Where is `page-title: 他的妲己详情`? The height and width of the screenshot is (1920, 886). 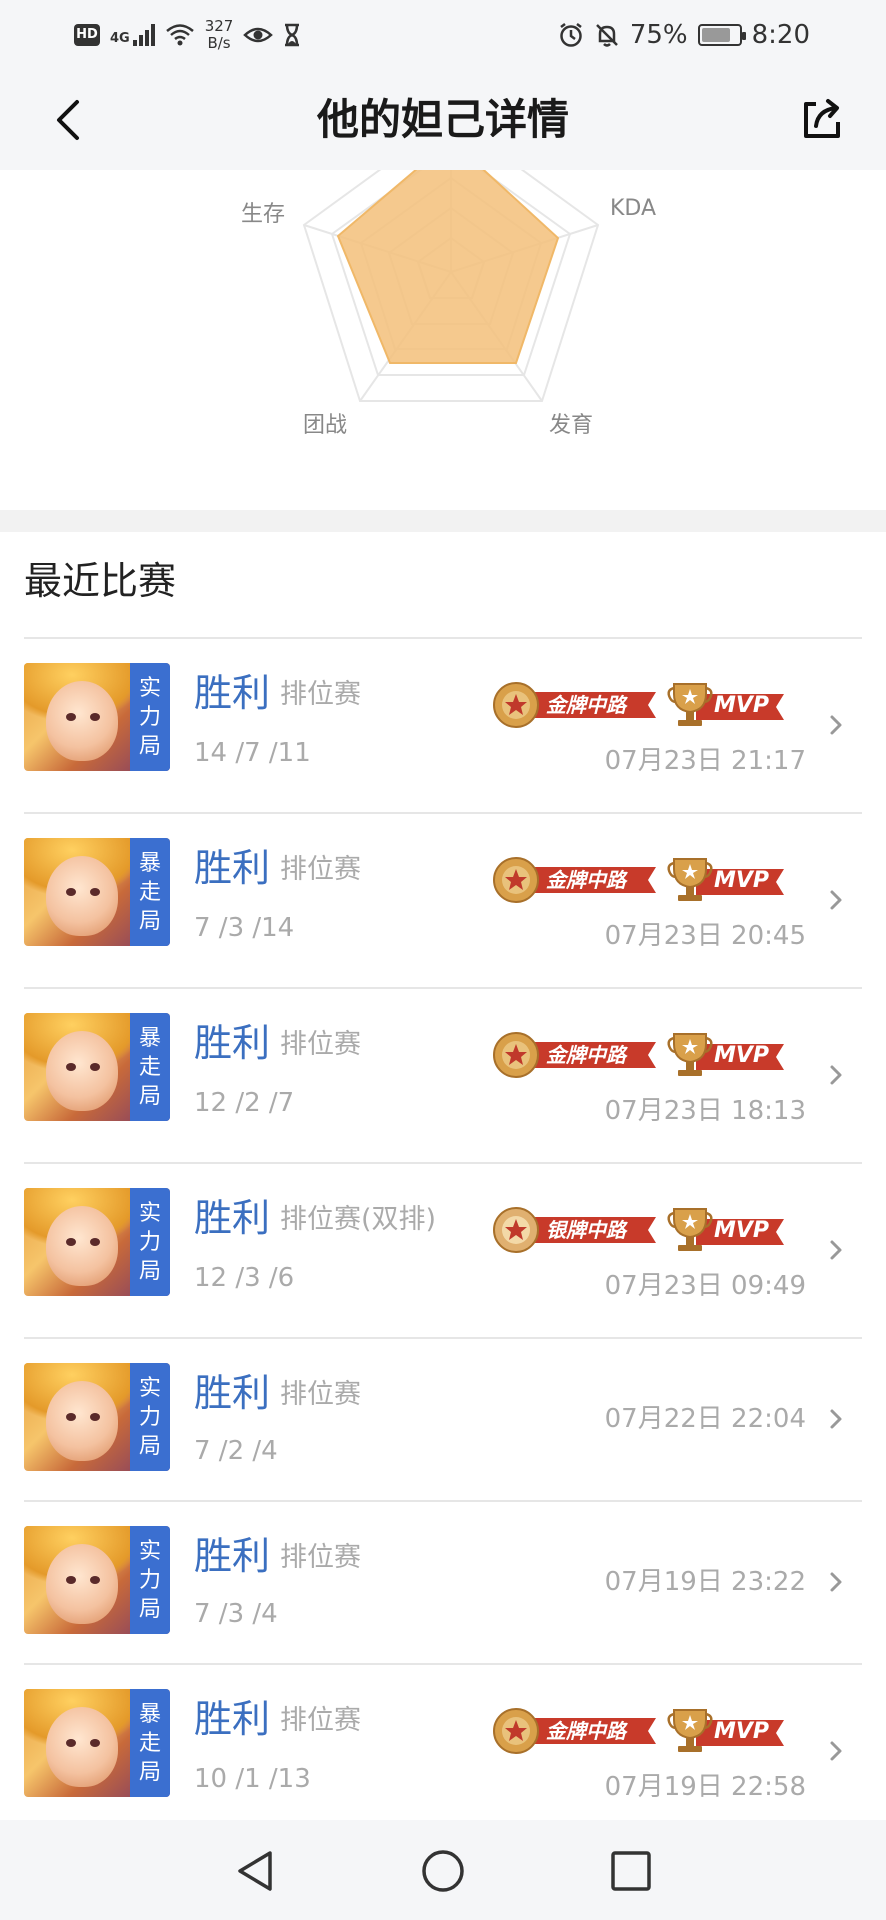 page-title: 他的妲己详情 is located at coordinates (442, 119).